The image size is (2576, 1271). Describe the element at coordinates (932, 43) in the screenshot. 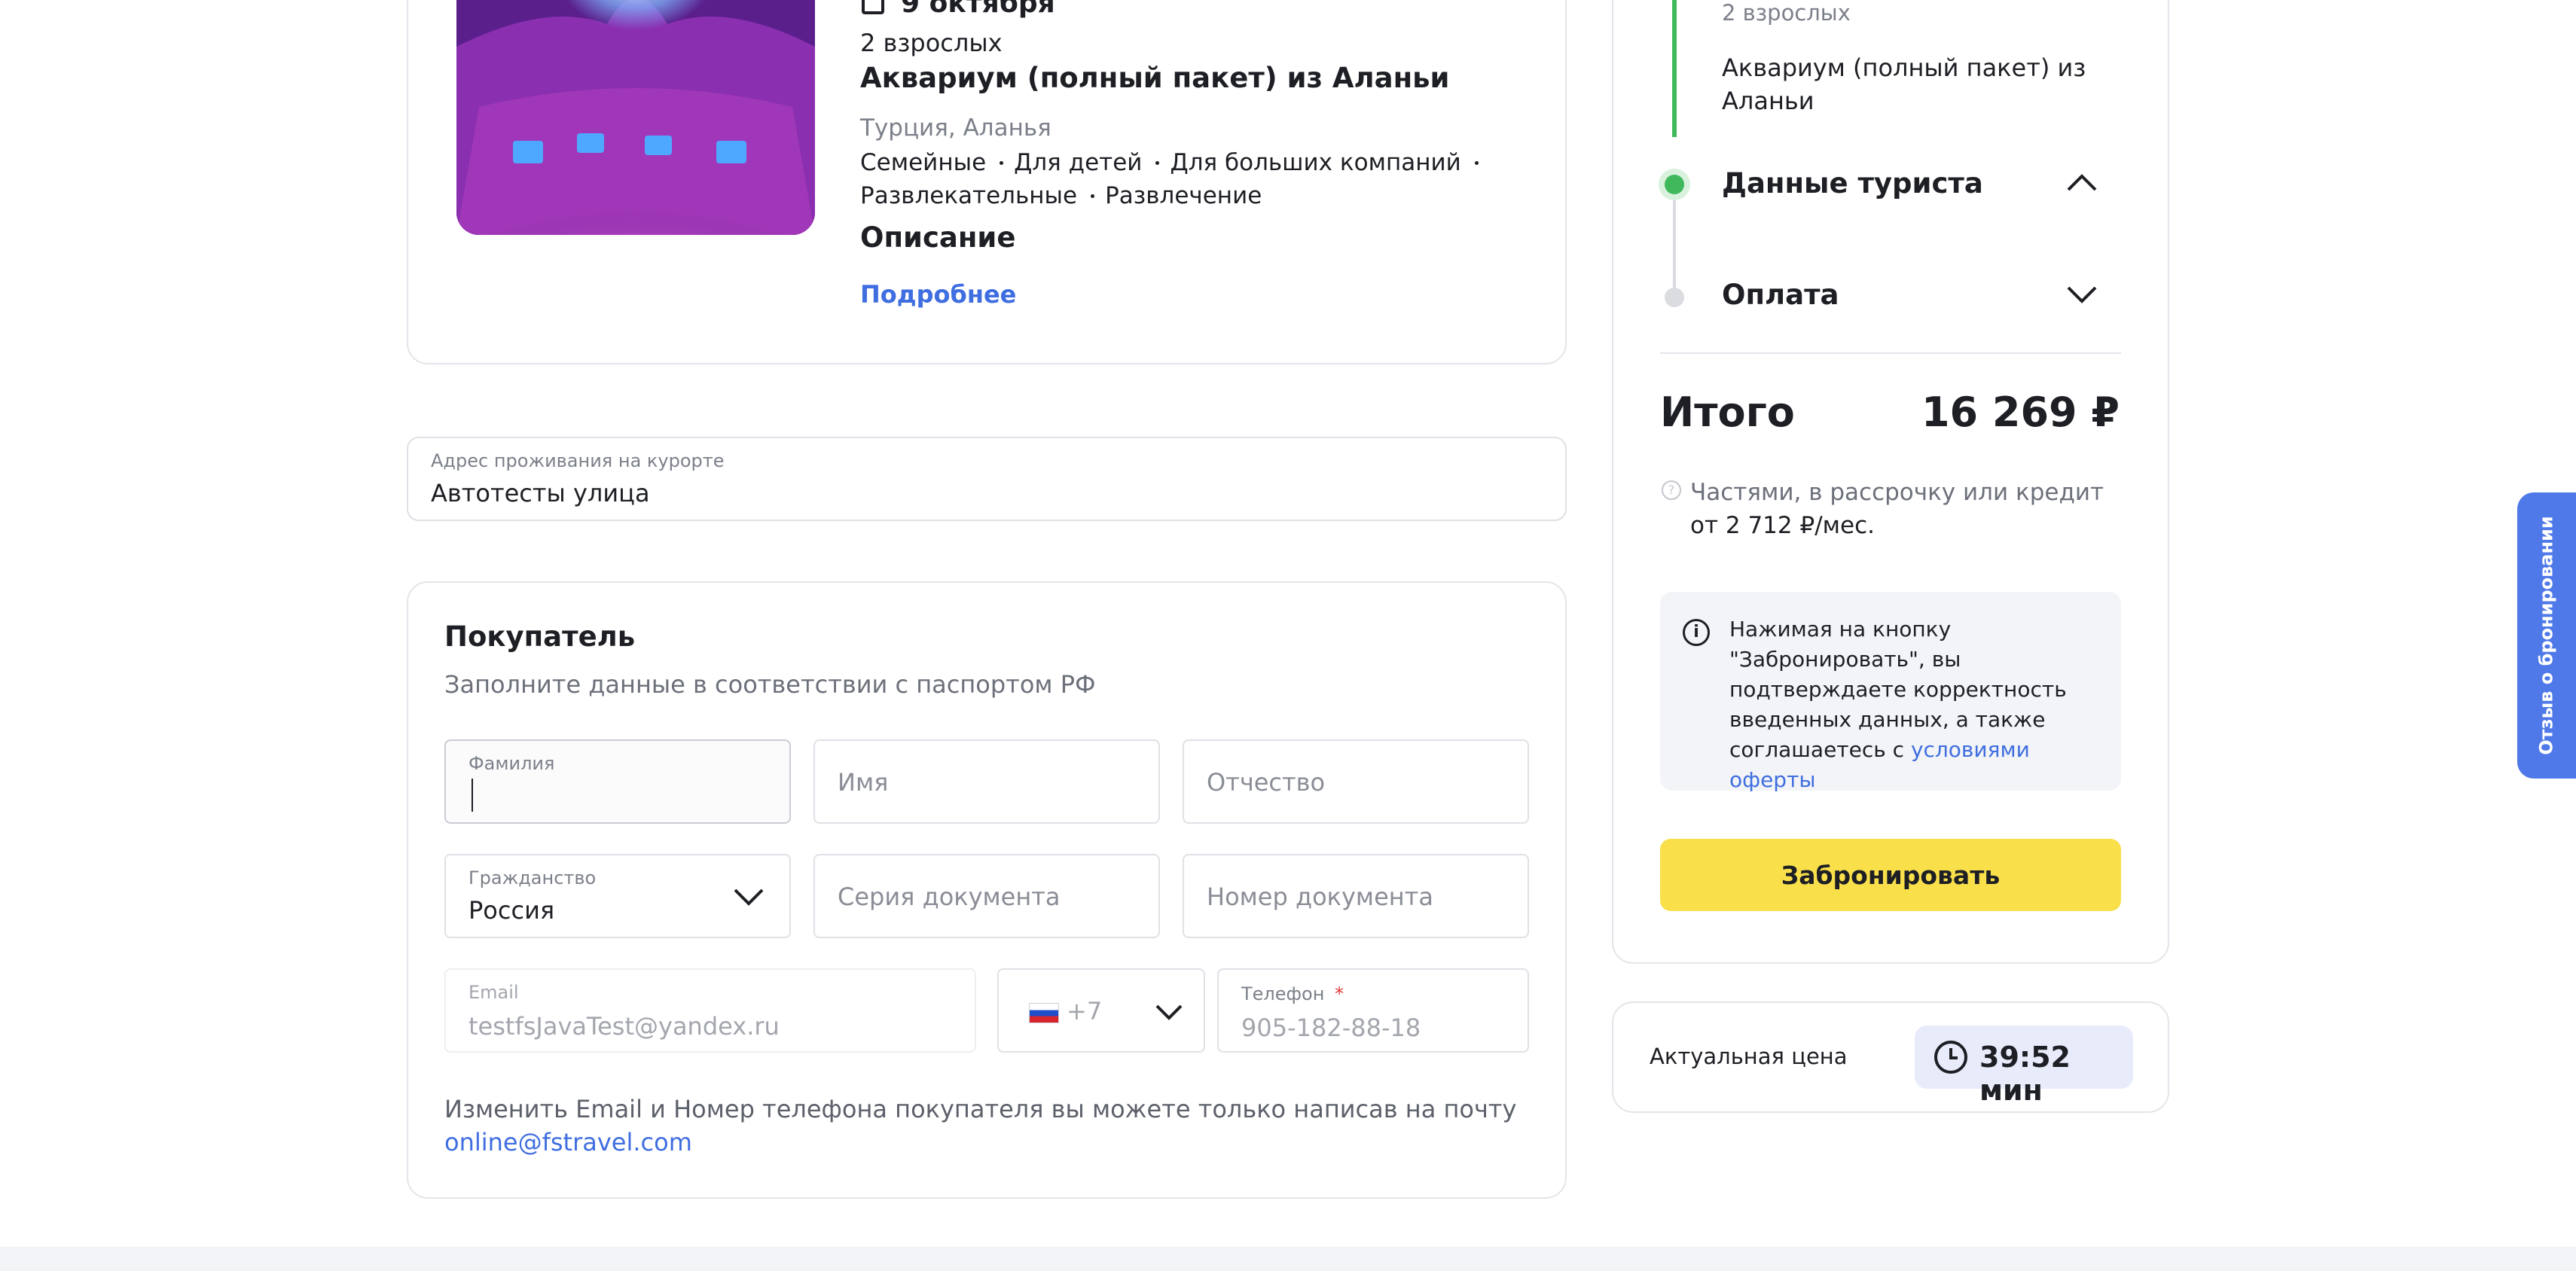

I see `tour-people: 2 взрослых` at that location.